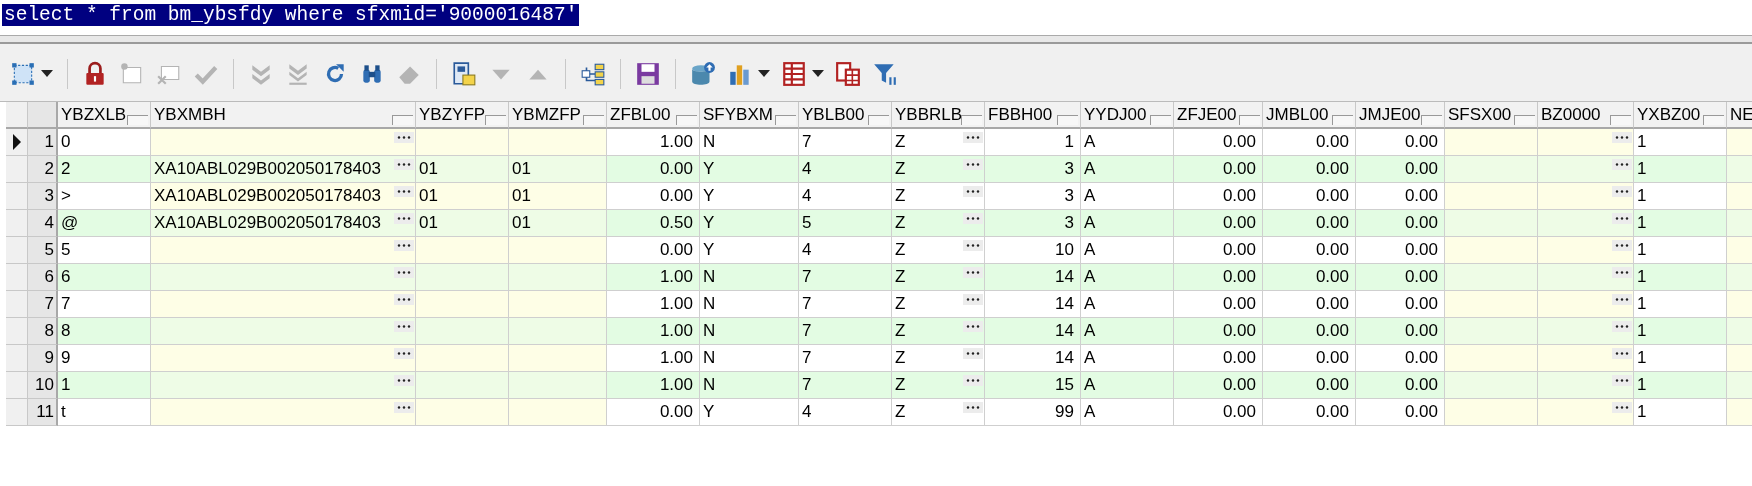  Describe the element at coordinates (1309, 115) in the screenshot. I see `column-header: JMBL00` at that location.